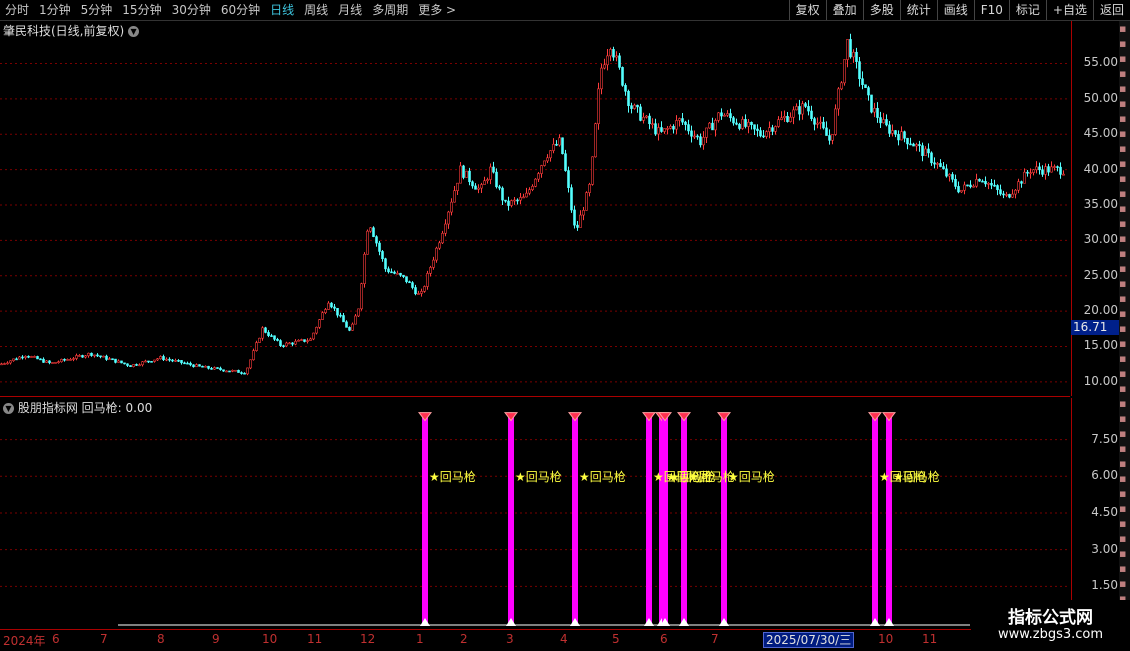 The image size is (1130, 651). Describe the element at coordinates (390, 10) in the screenshot. I see `period-tab-9: 多周期` at that location.